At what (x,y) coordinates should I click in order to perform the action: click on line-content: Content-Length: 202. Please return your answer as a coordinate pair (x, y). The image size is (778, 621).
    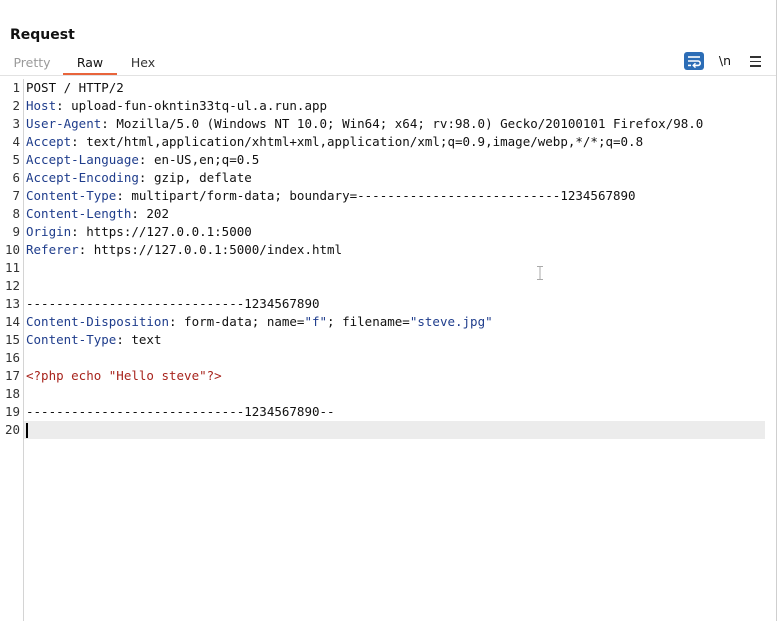
    Looking at the image, I should click on (97, 214).